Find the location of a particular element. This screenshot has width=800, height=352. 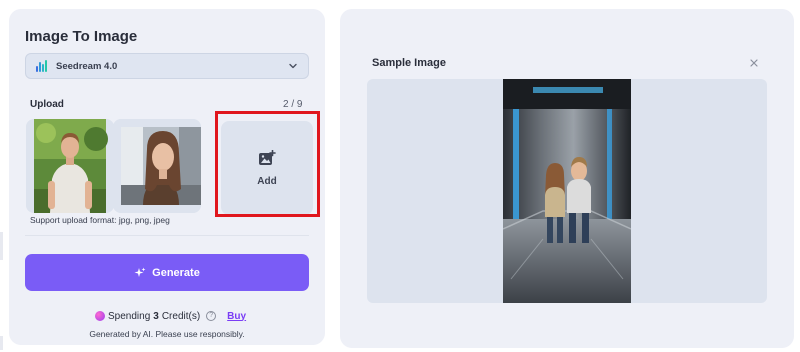

panel-title: Image To Image is located at coordinates (81, 36).